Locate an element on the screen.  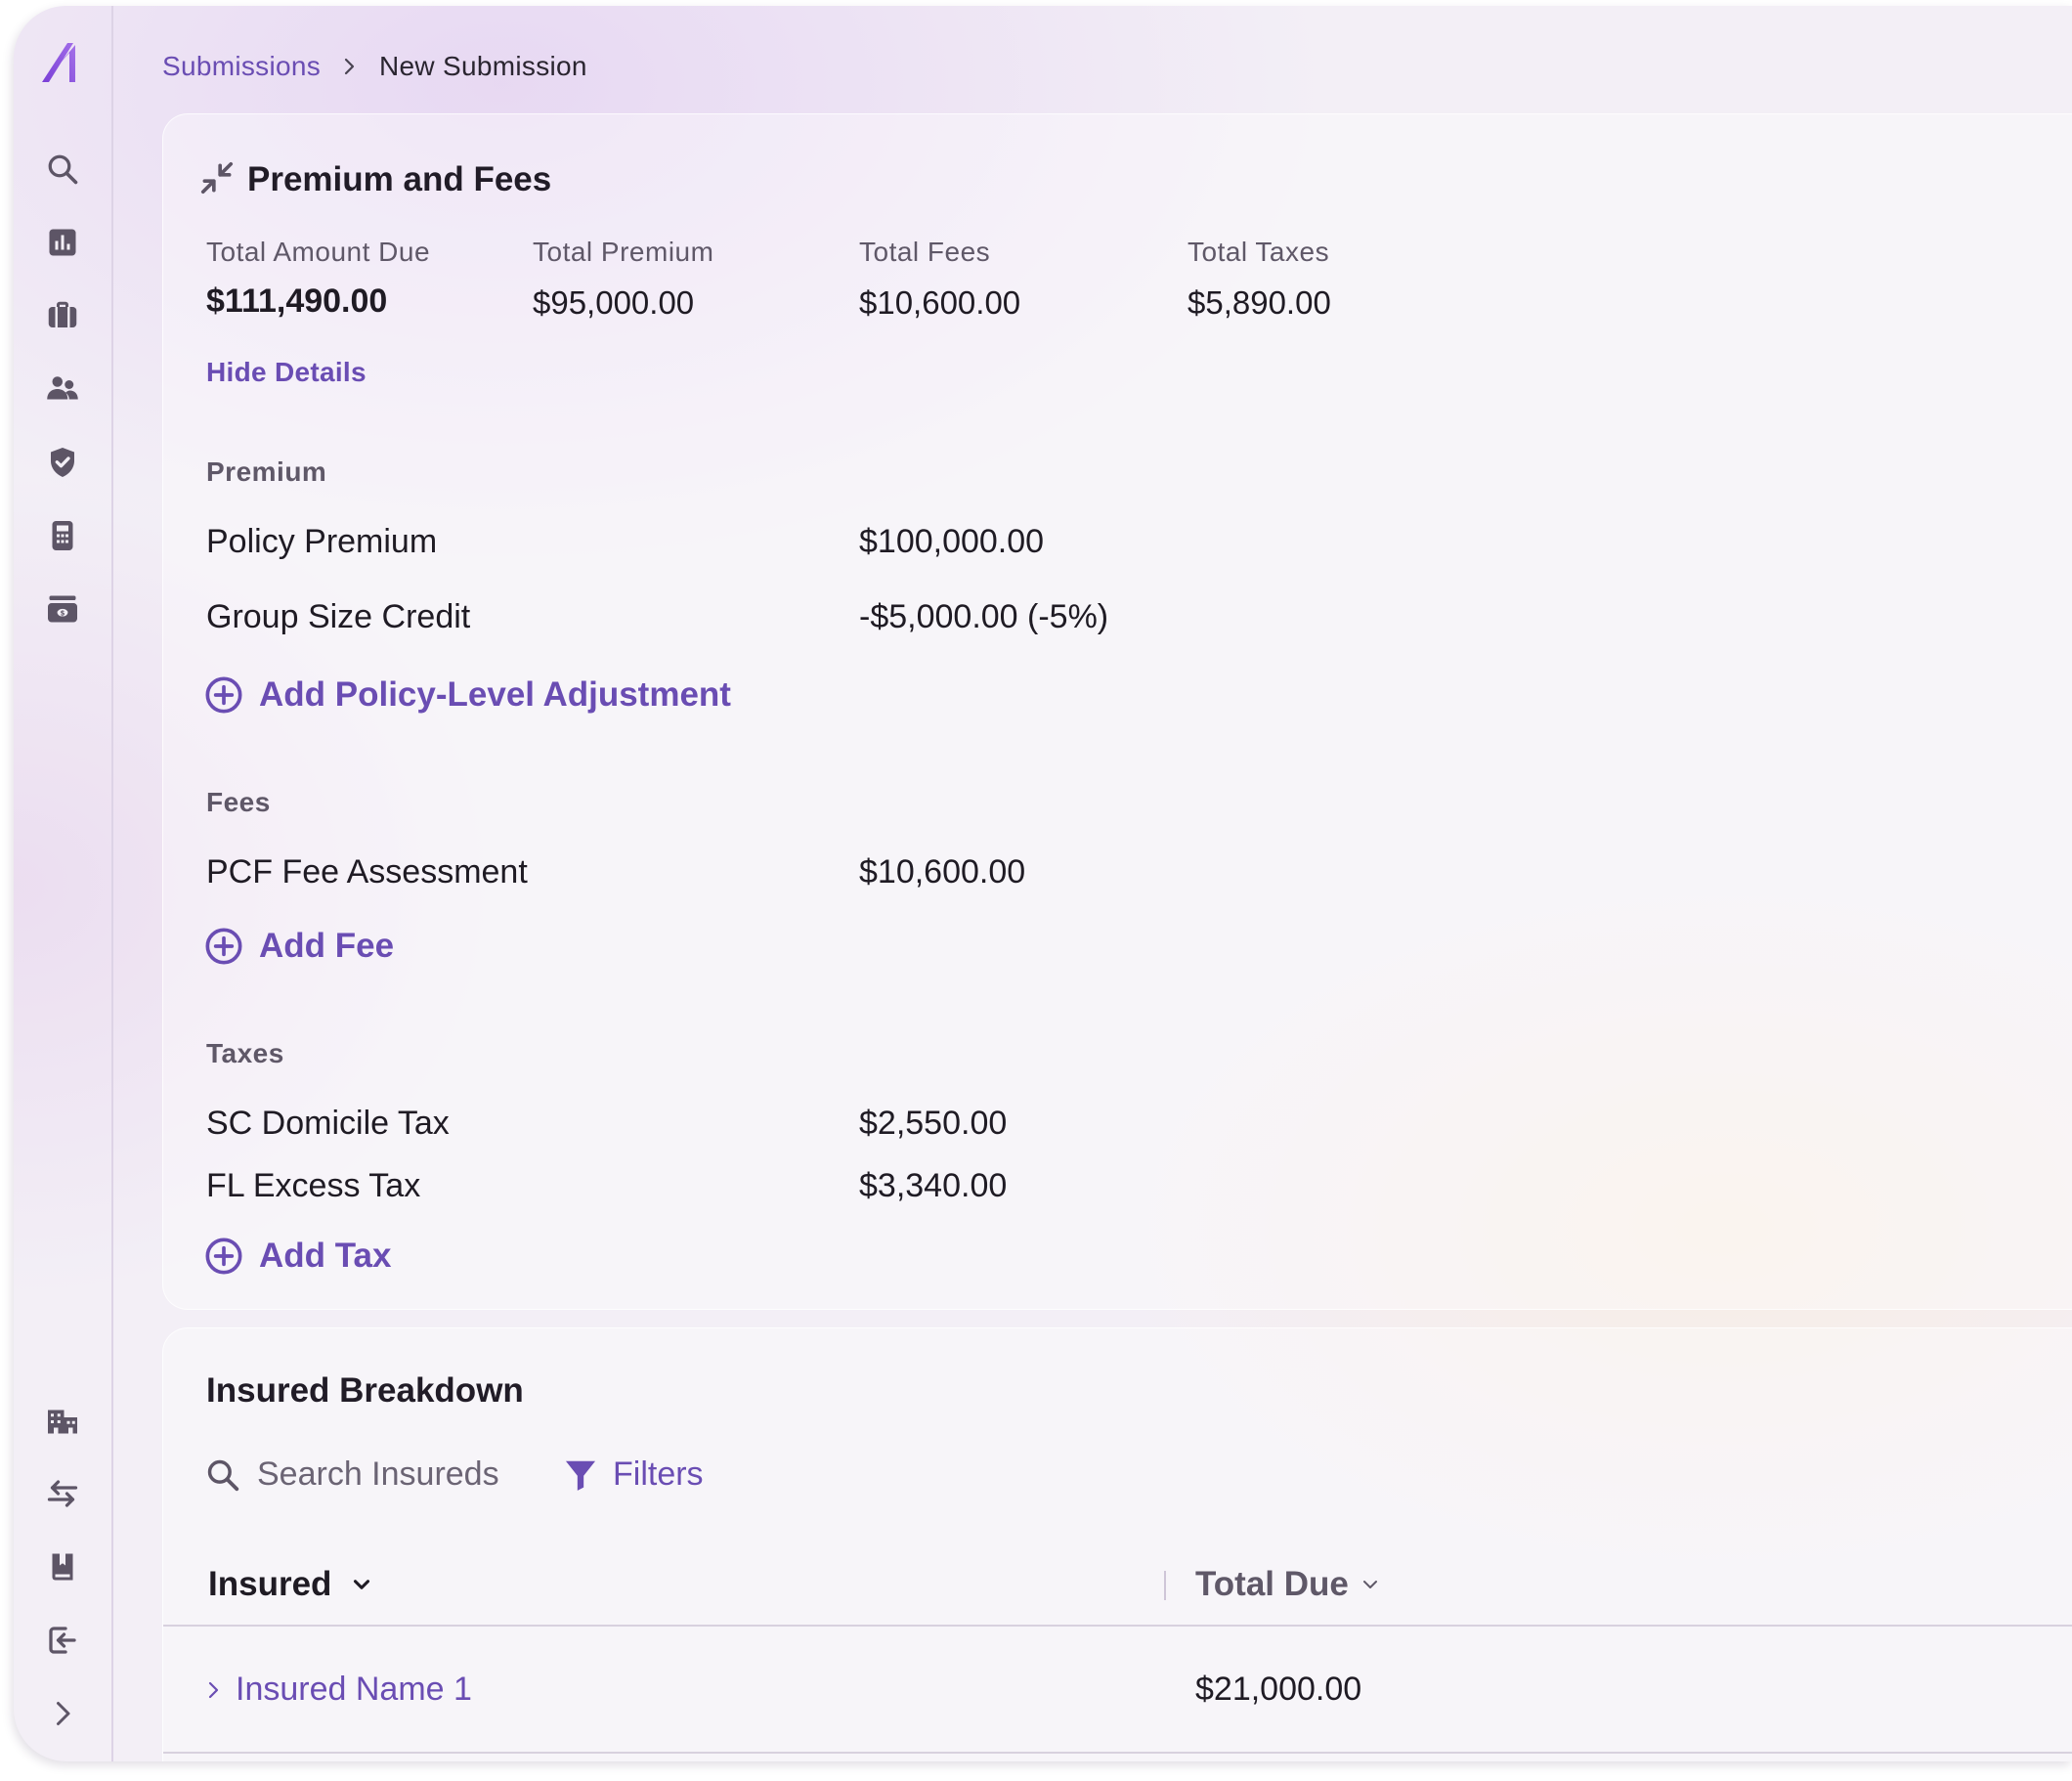
breadcrumb-submissions-link: Submissions is located at coordinates (241, 66).